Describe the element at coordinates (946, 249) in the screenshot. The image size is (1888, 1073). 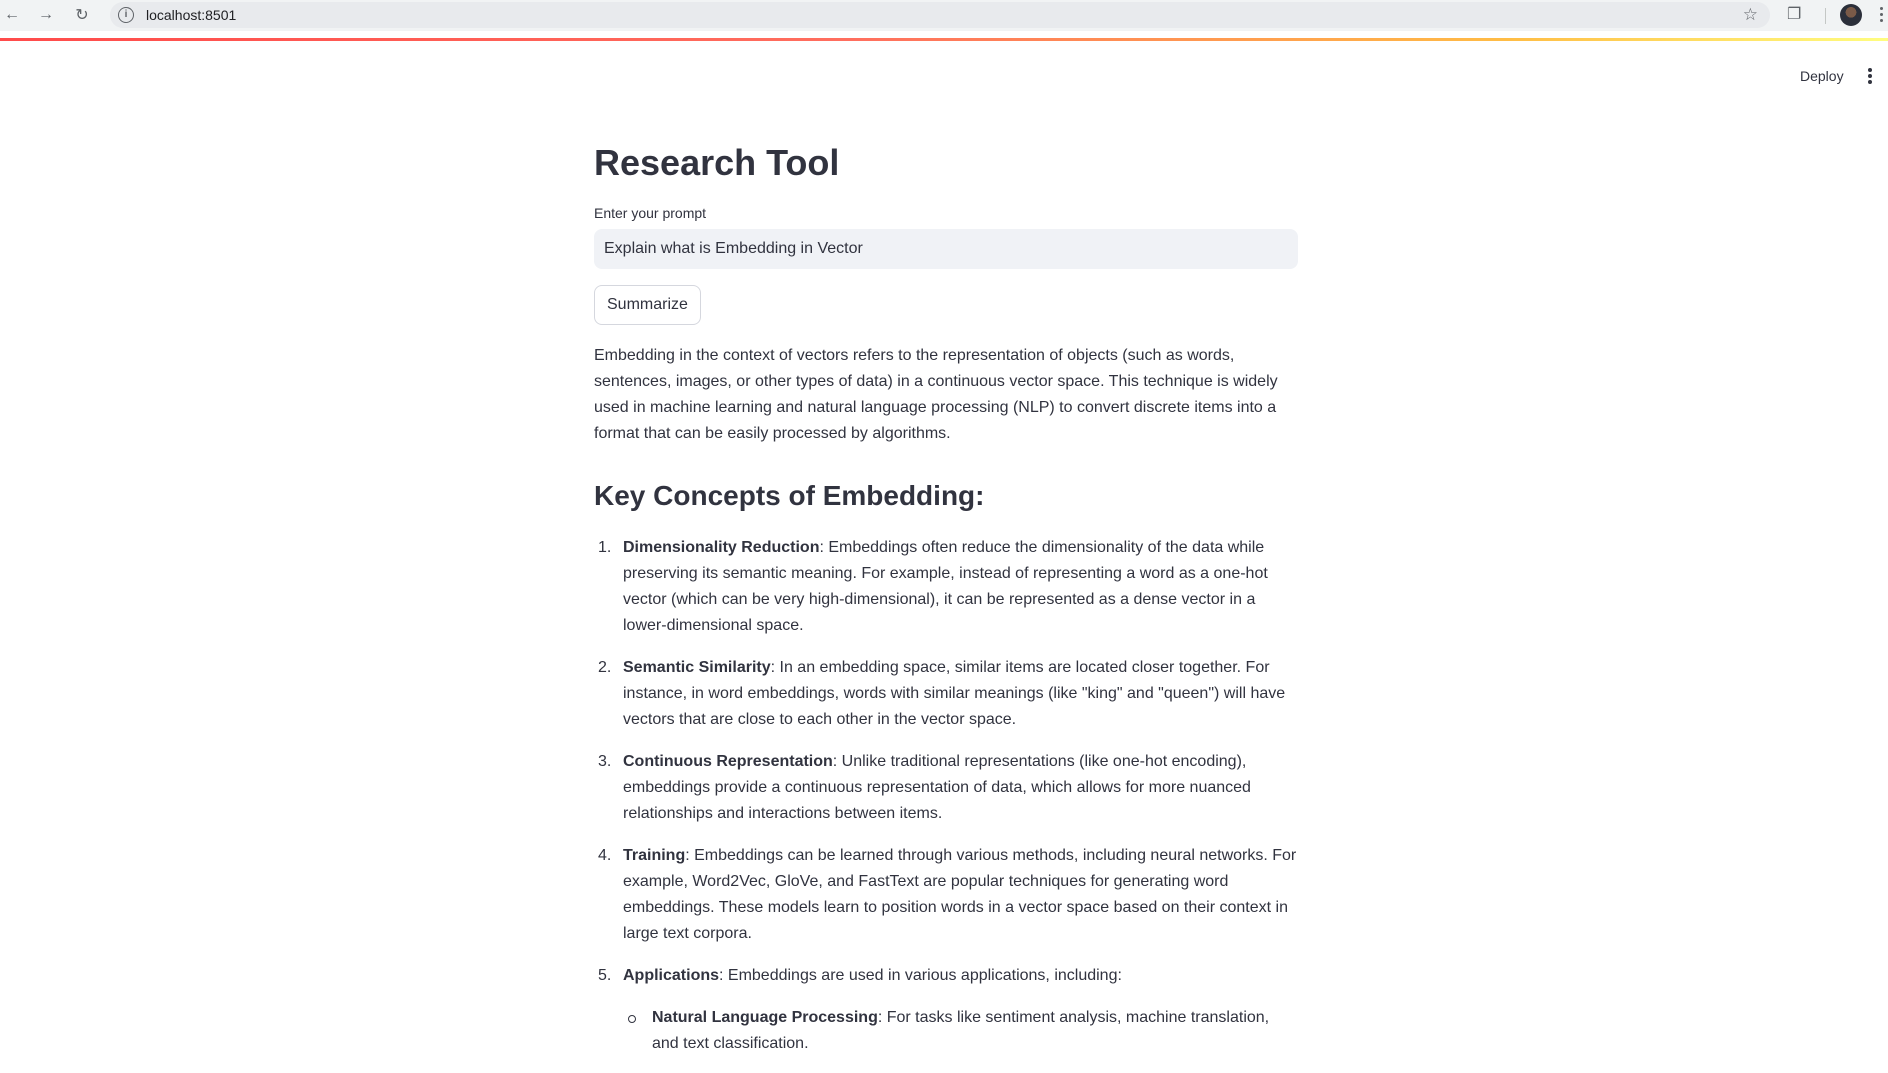
I see `prompt-input` at that location.